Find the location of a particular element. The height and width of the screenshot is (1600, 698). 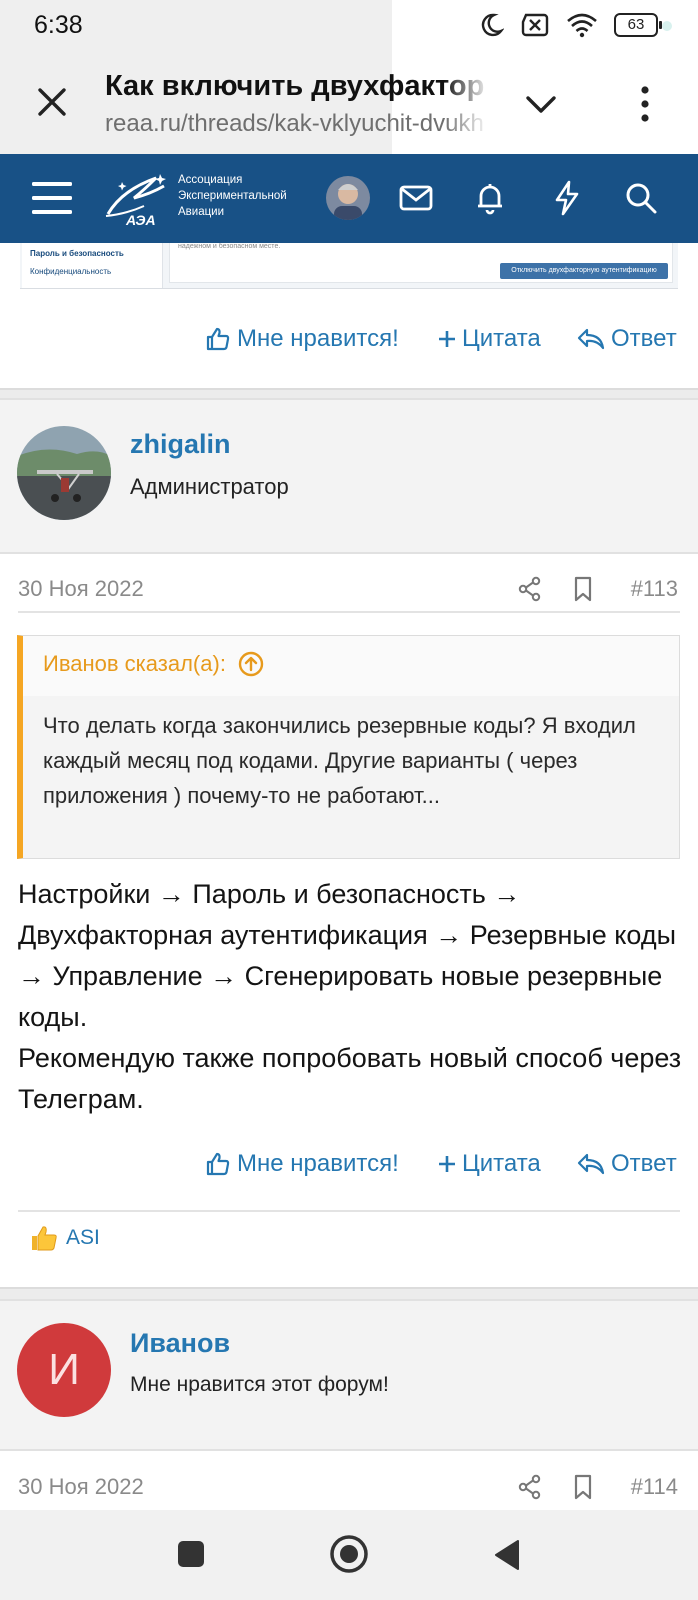

home-icon is located at coordinates (349, 1554).